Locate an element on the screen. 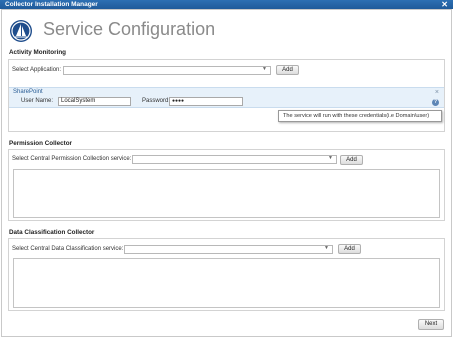  add-application-button: Add is located at coordinates (287, 70).